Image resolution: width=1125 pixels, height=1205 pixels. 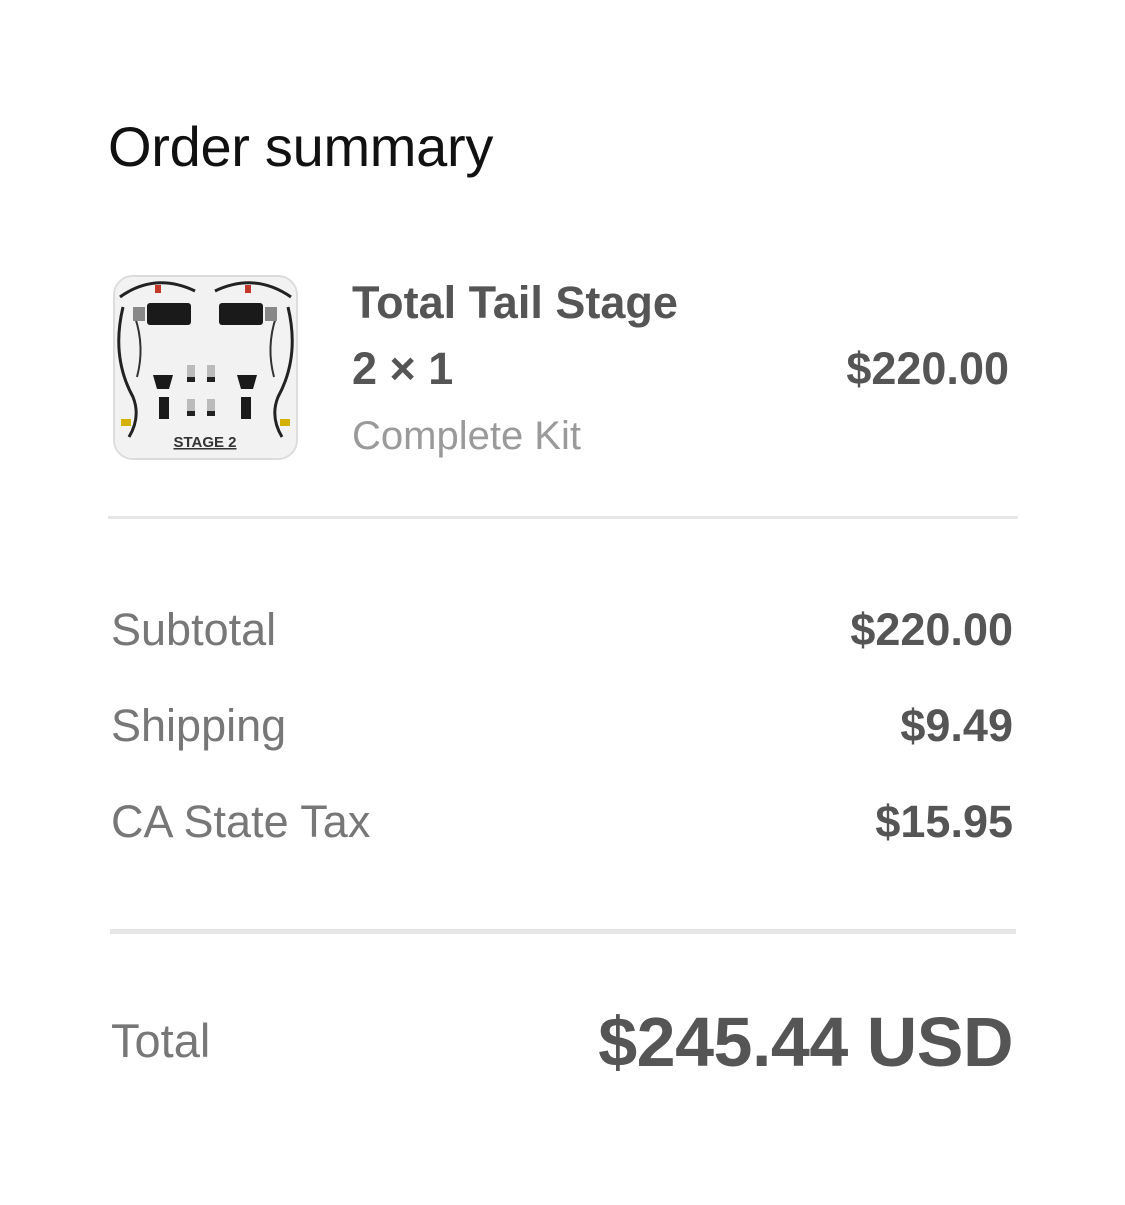 What do you see at coordinates (199, 725) in the screenshot?
I see `shipping-label: Shipping` at bounding box center [199, 725].